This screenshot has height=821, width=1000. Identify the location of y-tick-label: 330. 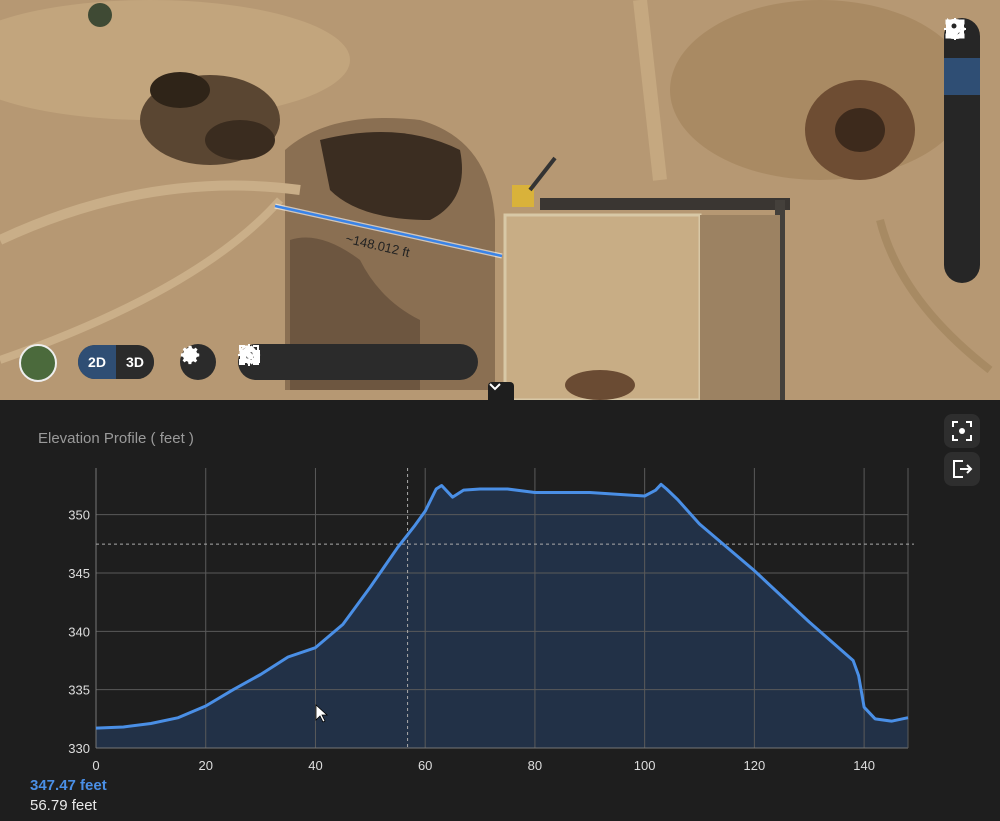
(79, 748).